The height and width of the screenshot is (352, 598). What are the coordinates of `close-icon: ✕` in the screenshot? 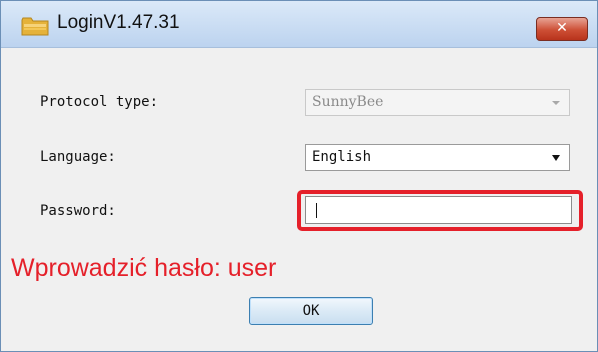 It's located at (562, 28).